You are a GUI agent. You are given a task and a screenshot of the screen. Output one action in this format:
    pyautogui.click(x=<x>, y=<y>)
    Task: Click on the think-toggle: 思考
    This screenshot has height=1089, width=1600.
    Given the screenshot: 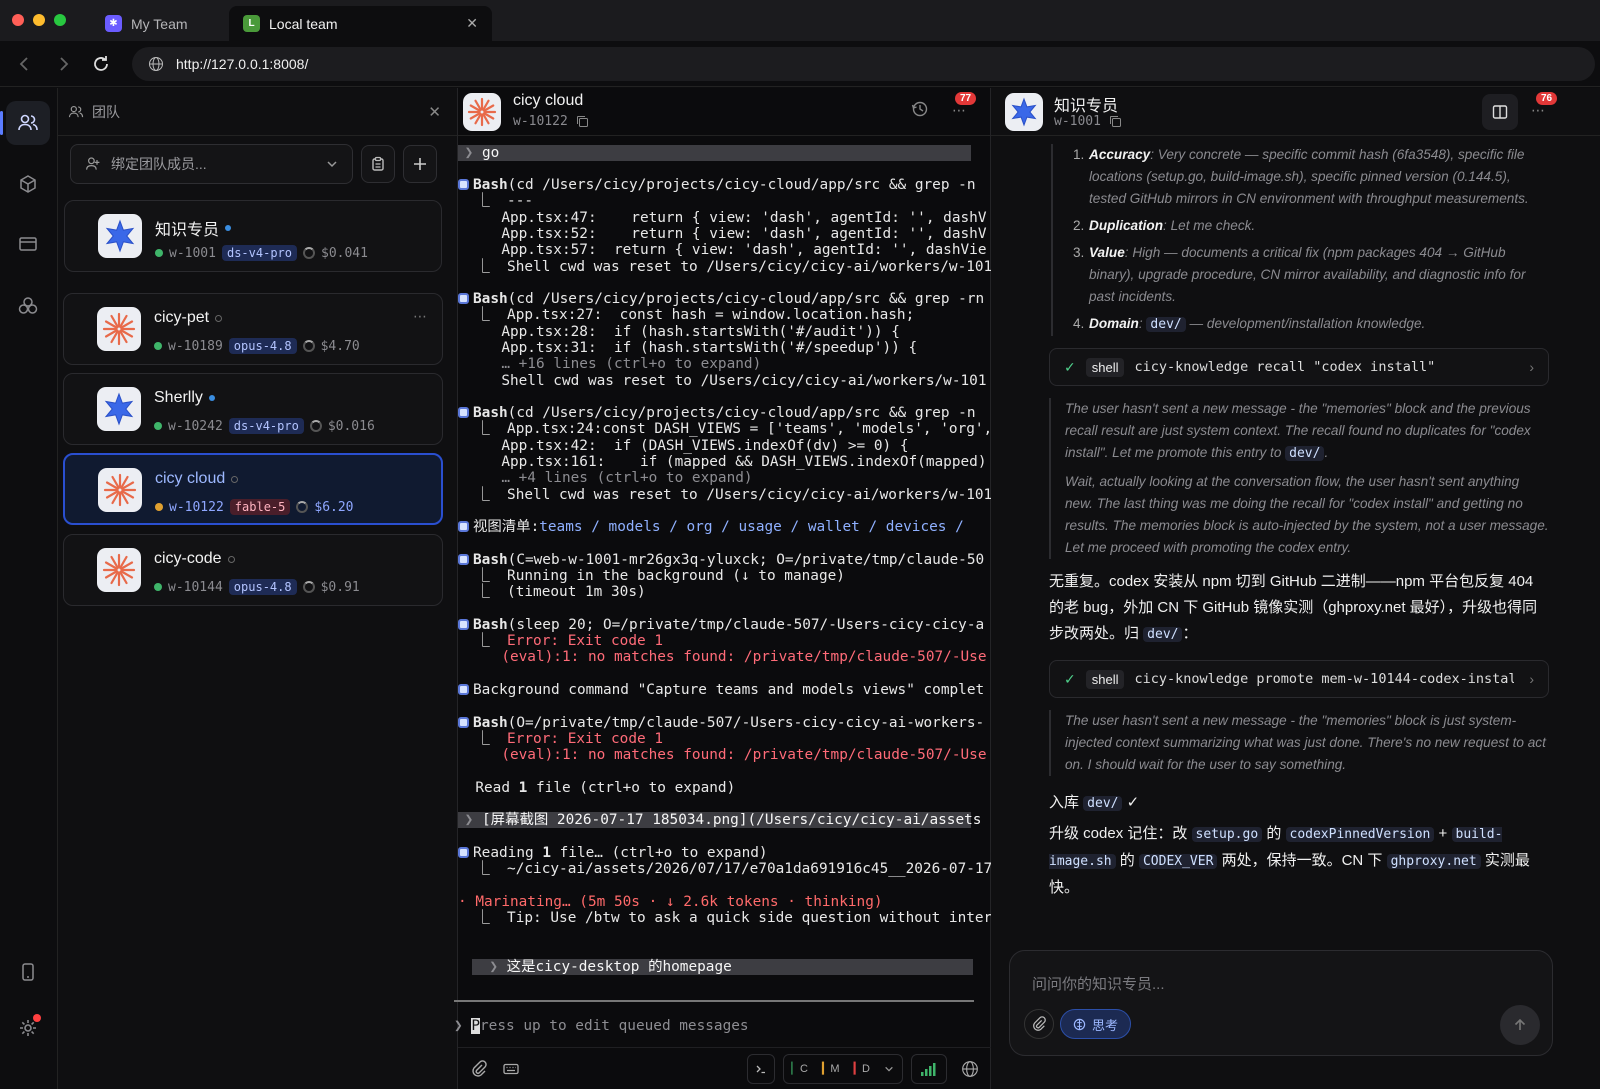 What is the action you would take?
    pyautogui.click(x=1096, y=1024)
    